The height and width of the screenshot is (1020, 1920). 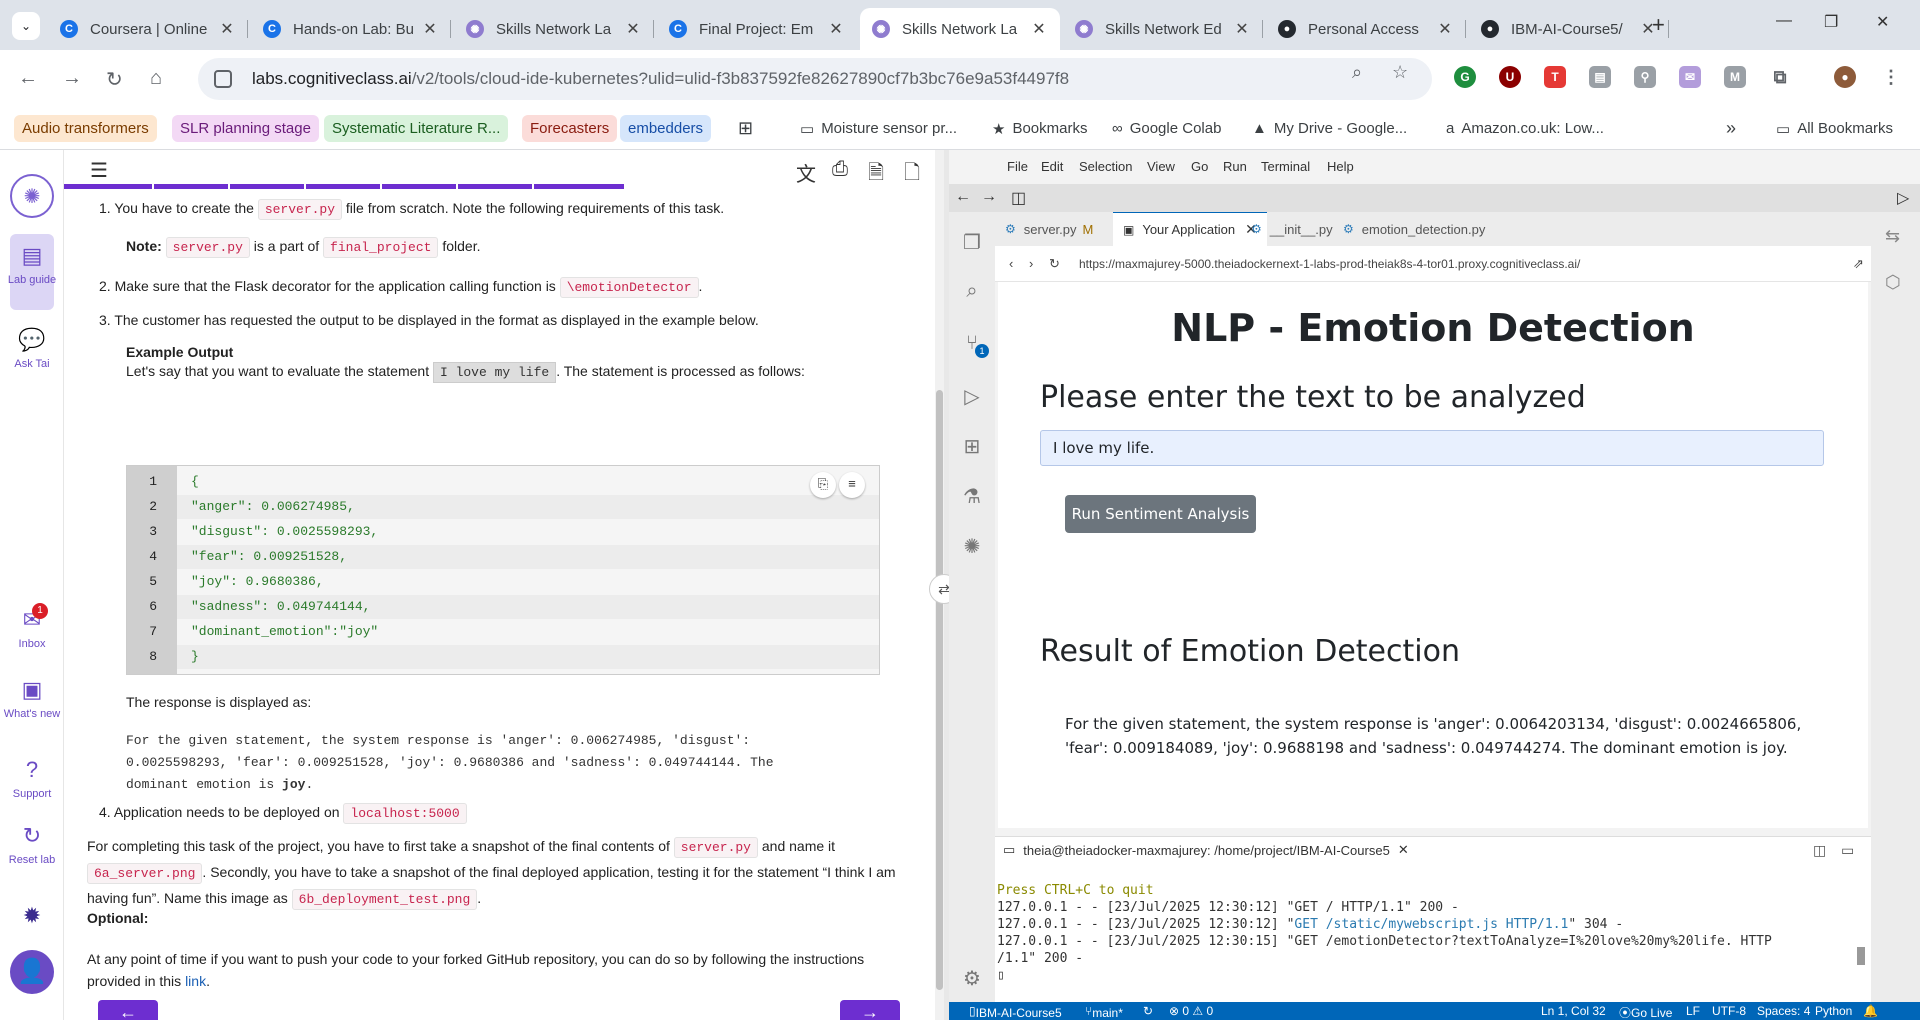 I want to click on document-extension-icon: ▤, so click(x=1600, y=77).